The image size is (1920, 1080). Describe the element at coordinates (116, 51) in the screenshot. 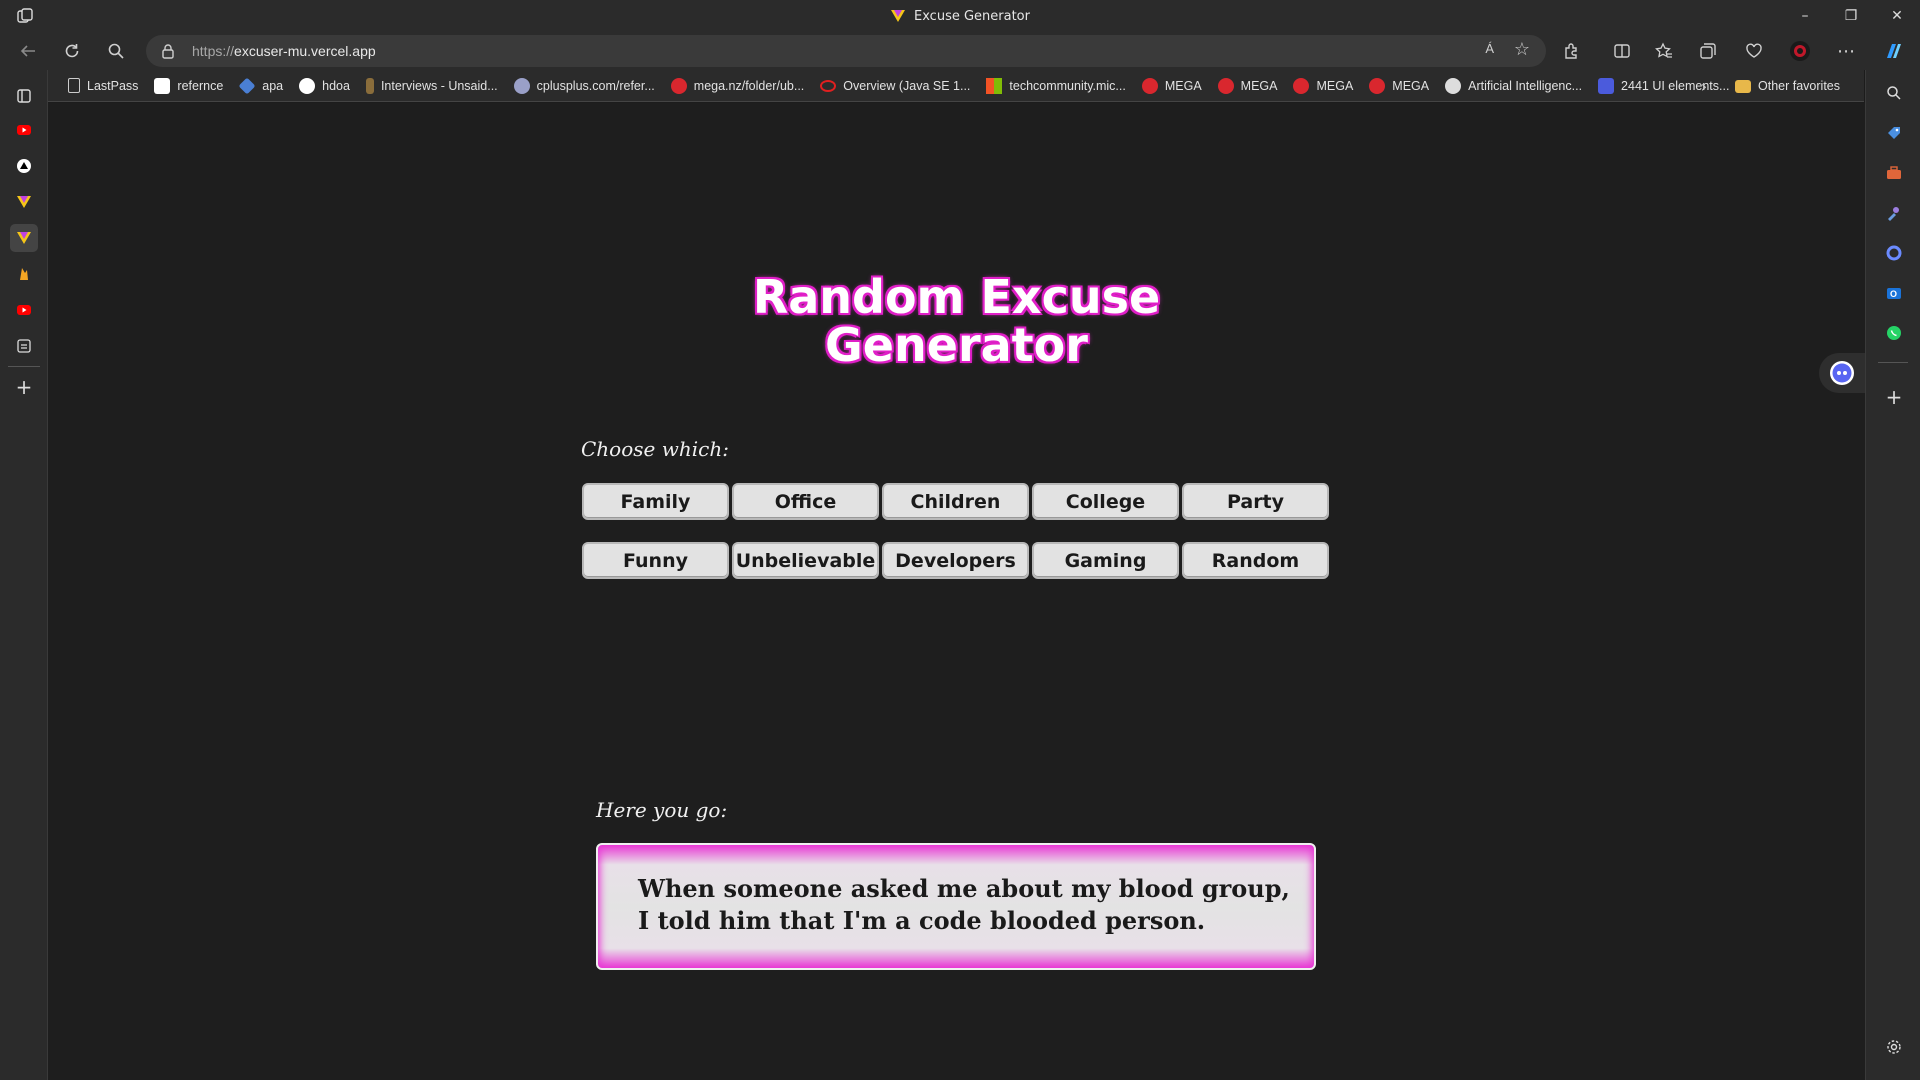

I see `search-button` at that location.